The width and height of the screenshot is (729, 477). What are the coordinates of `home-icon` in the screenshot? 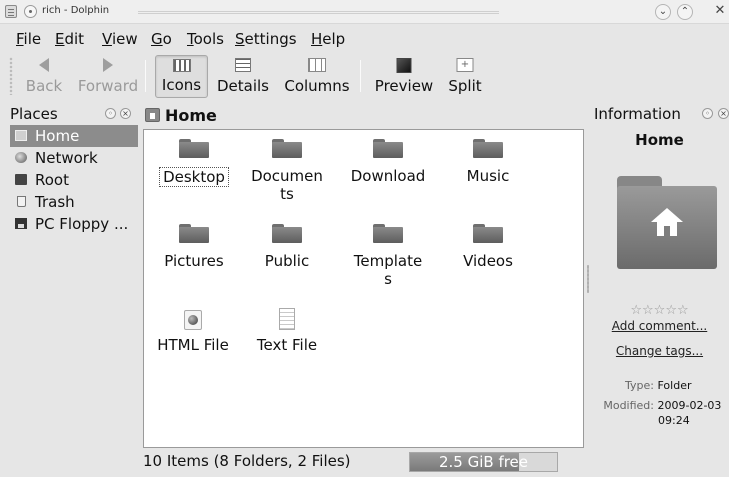 It's located at (21, 135).